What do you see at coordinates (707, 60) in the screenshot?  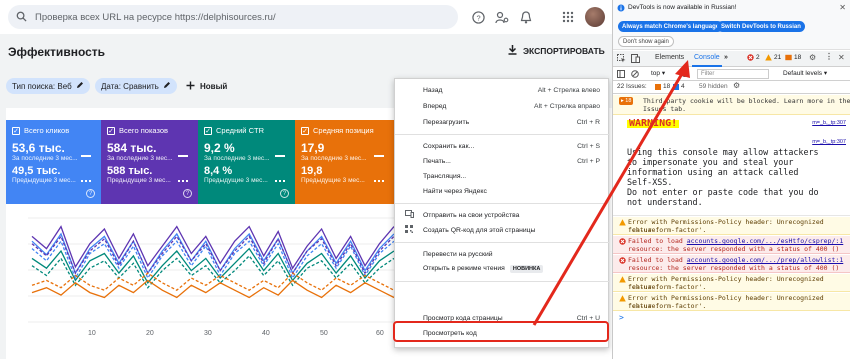 I see `tab-console: Console` at bounding box center [707, 60].